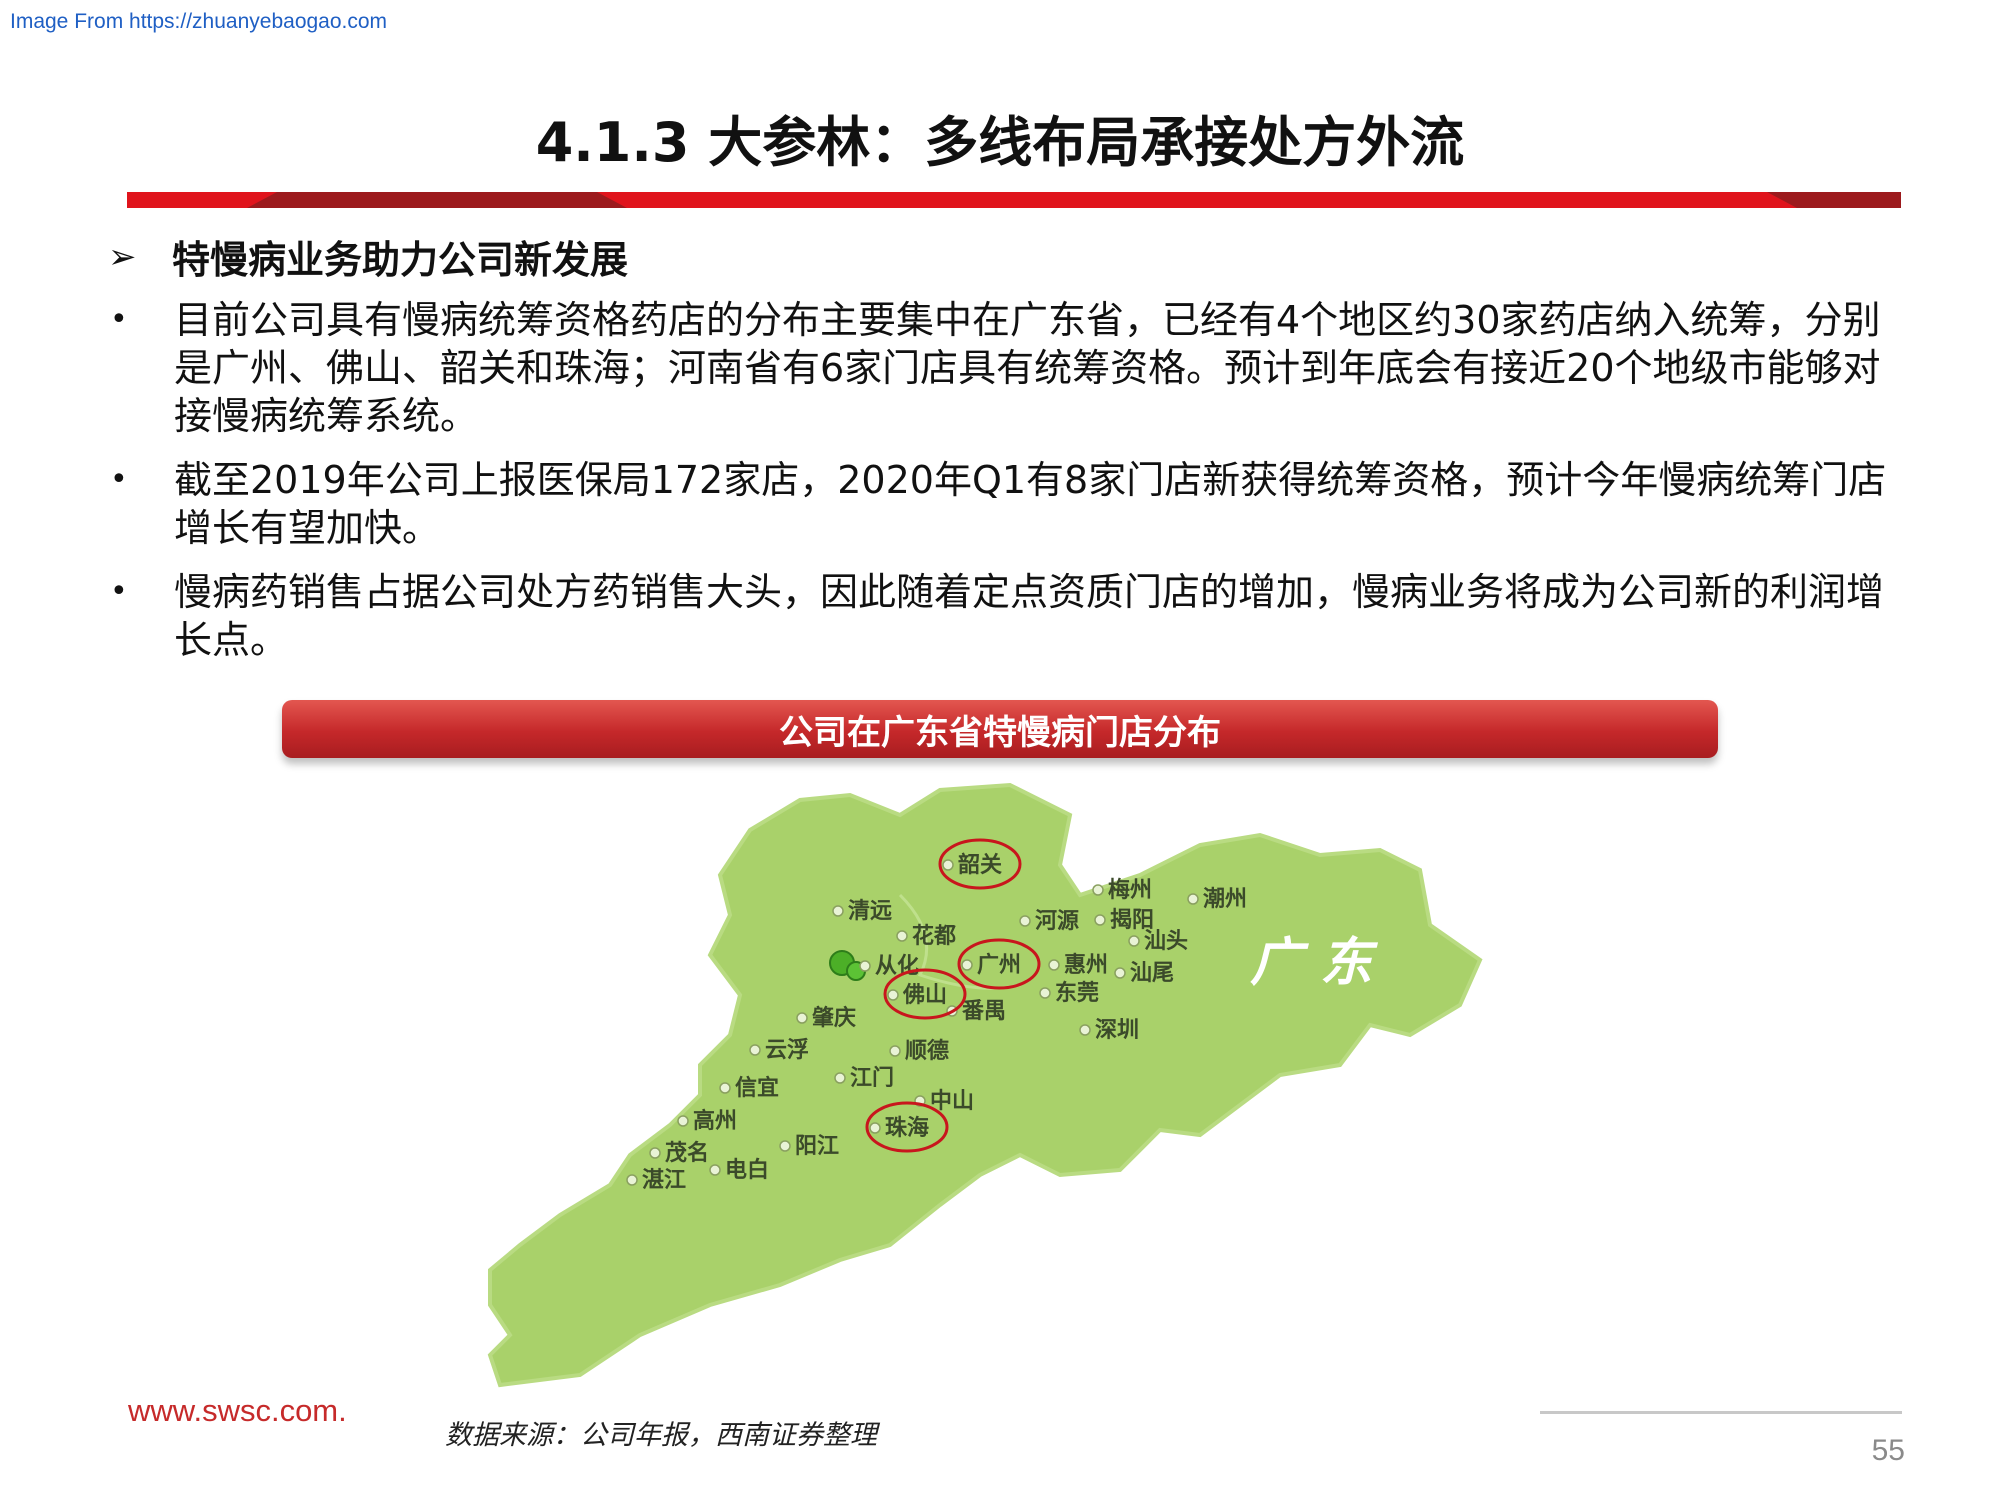 This screenshot has width=2000, height=1501. What do you see at coordinates (400, 260) in the screenshot?
I see `section-heading-text: 特慢病业务助力公司新发展` at bounding box center [400, 260].